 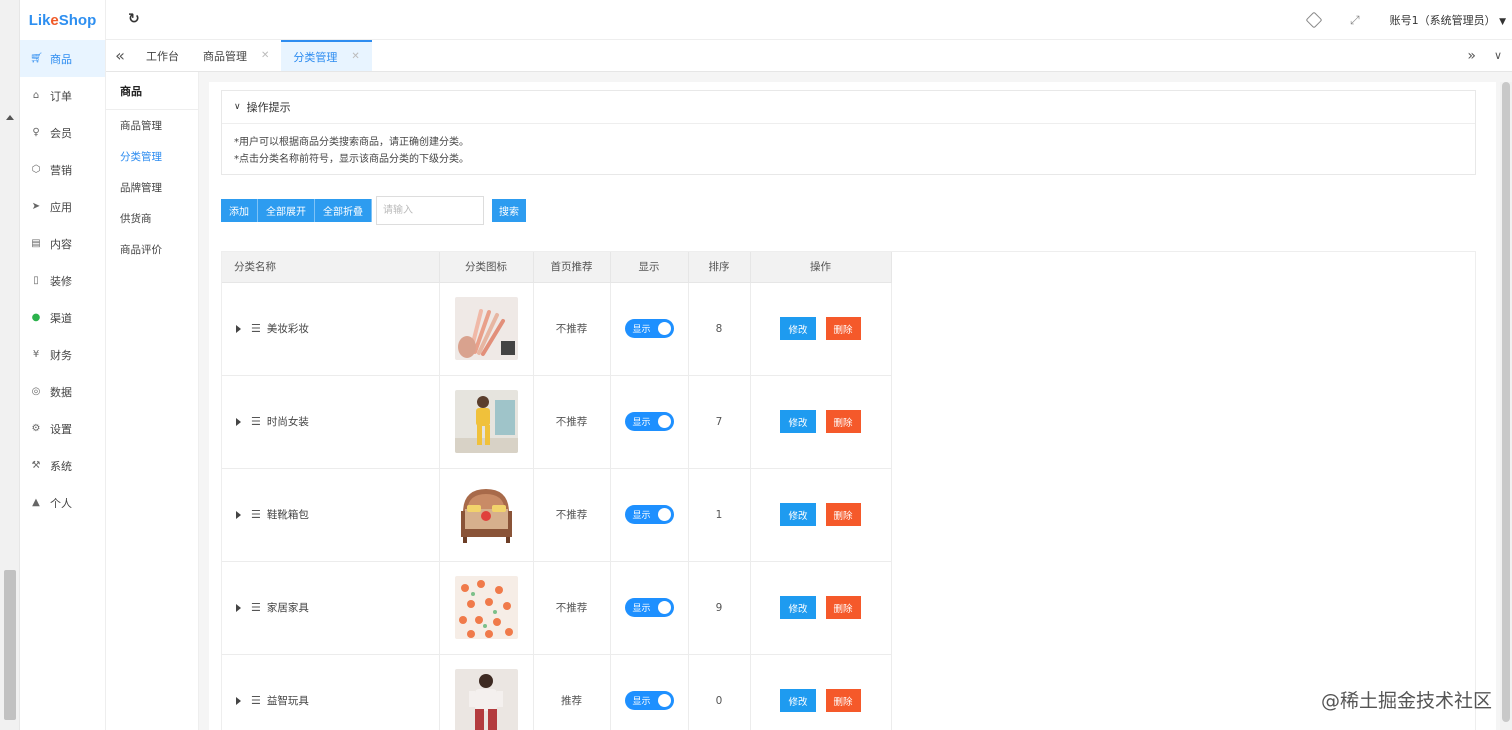 What do you see at coordinates (337, 421) in the screenshot?
I see `category-name-cell: ☰ 时尚女装` at bounding box center [337, 421].